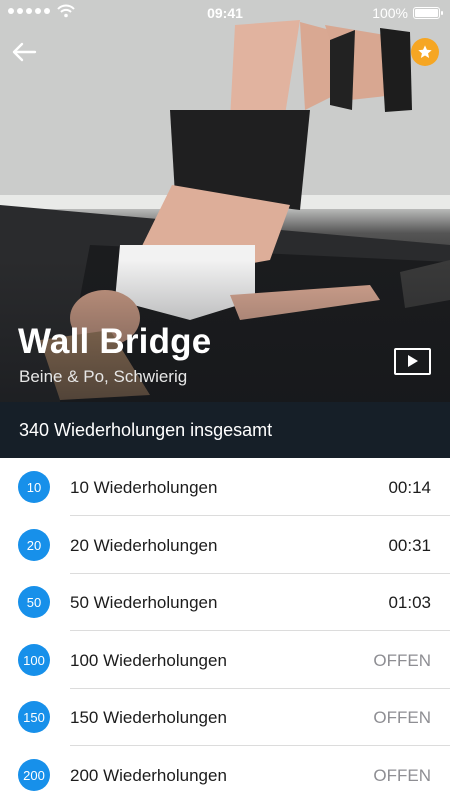 The image size is (450, 800). What do you see at coordinates (225, 487) in the screenshot?
I see `level-row: 10 10 Wiederholungen 00:14` at bounding box center [225, 487].